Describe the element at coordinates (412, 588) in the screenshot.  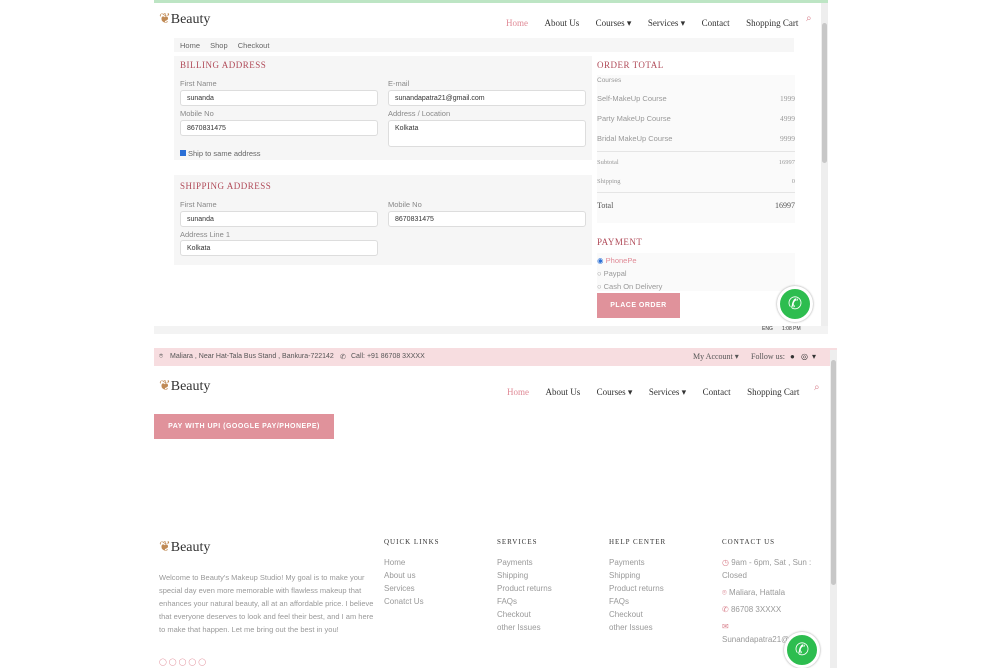
I see `footer-link: Services` at that location.